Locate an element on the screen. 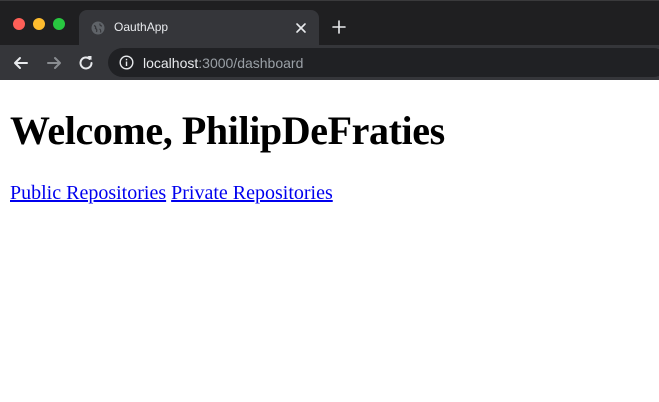  reload-icon is located at coordinates (86, 63).